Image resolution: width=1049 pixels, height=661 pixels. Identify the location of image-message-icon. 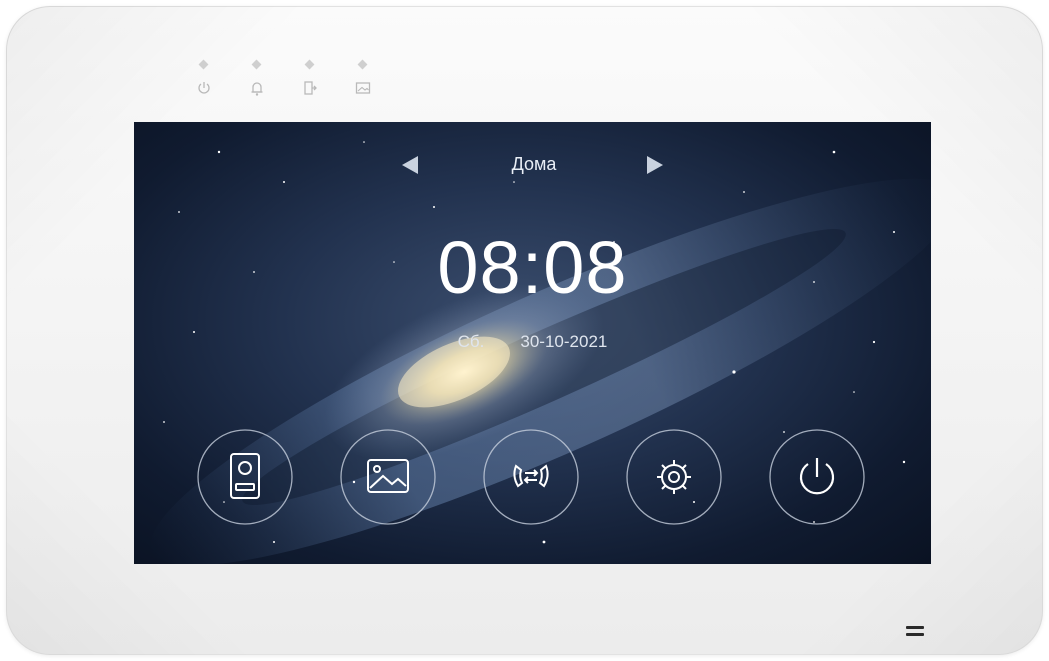
(363, 88).